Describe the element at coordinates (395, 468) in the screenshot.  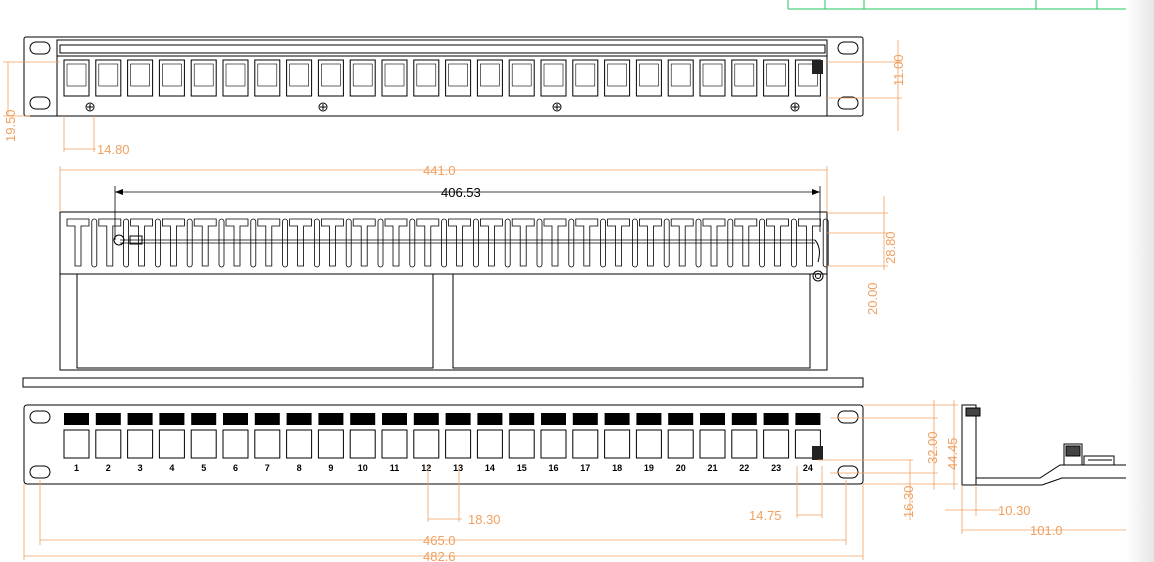
I see `front-port-number: 11` at that location.